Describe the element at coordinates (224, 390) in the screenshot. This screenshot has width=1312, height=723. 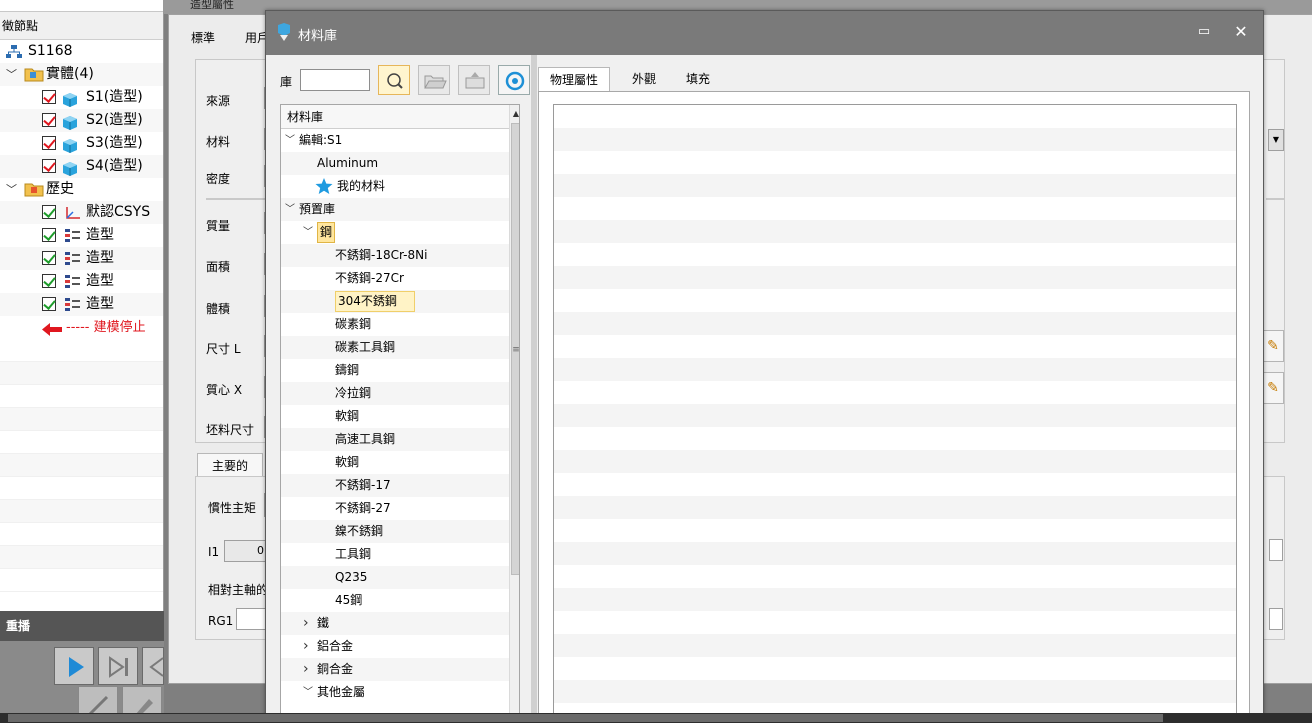
I see `field-label-centroid: 質心 X` at that location.